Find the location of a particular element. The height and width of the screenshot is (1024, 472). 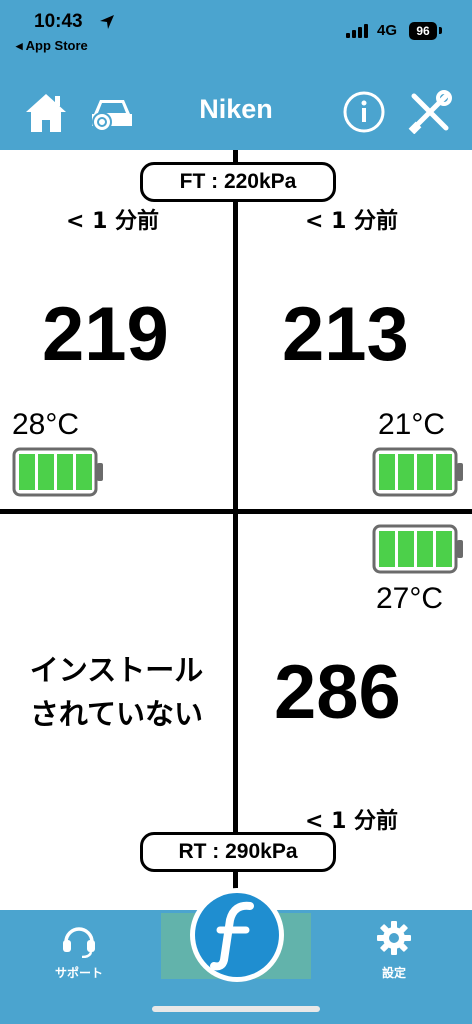

app-title: Niken is located at coordinates (236, 109).